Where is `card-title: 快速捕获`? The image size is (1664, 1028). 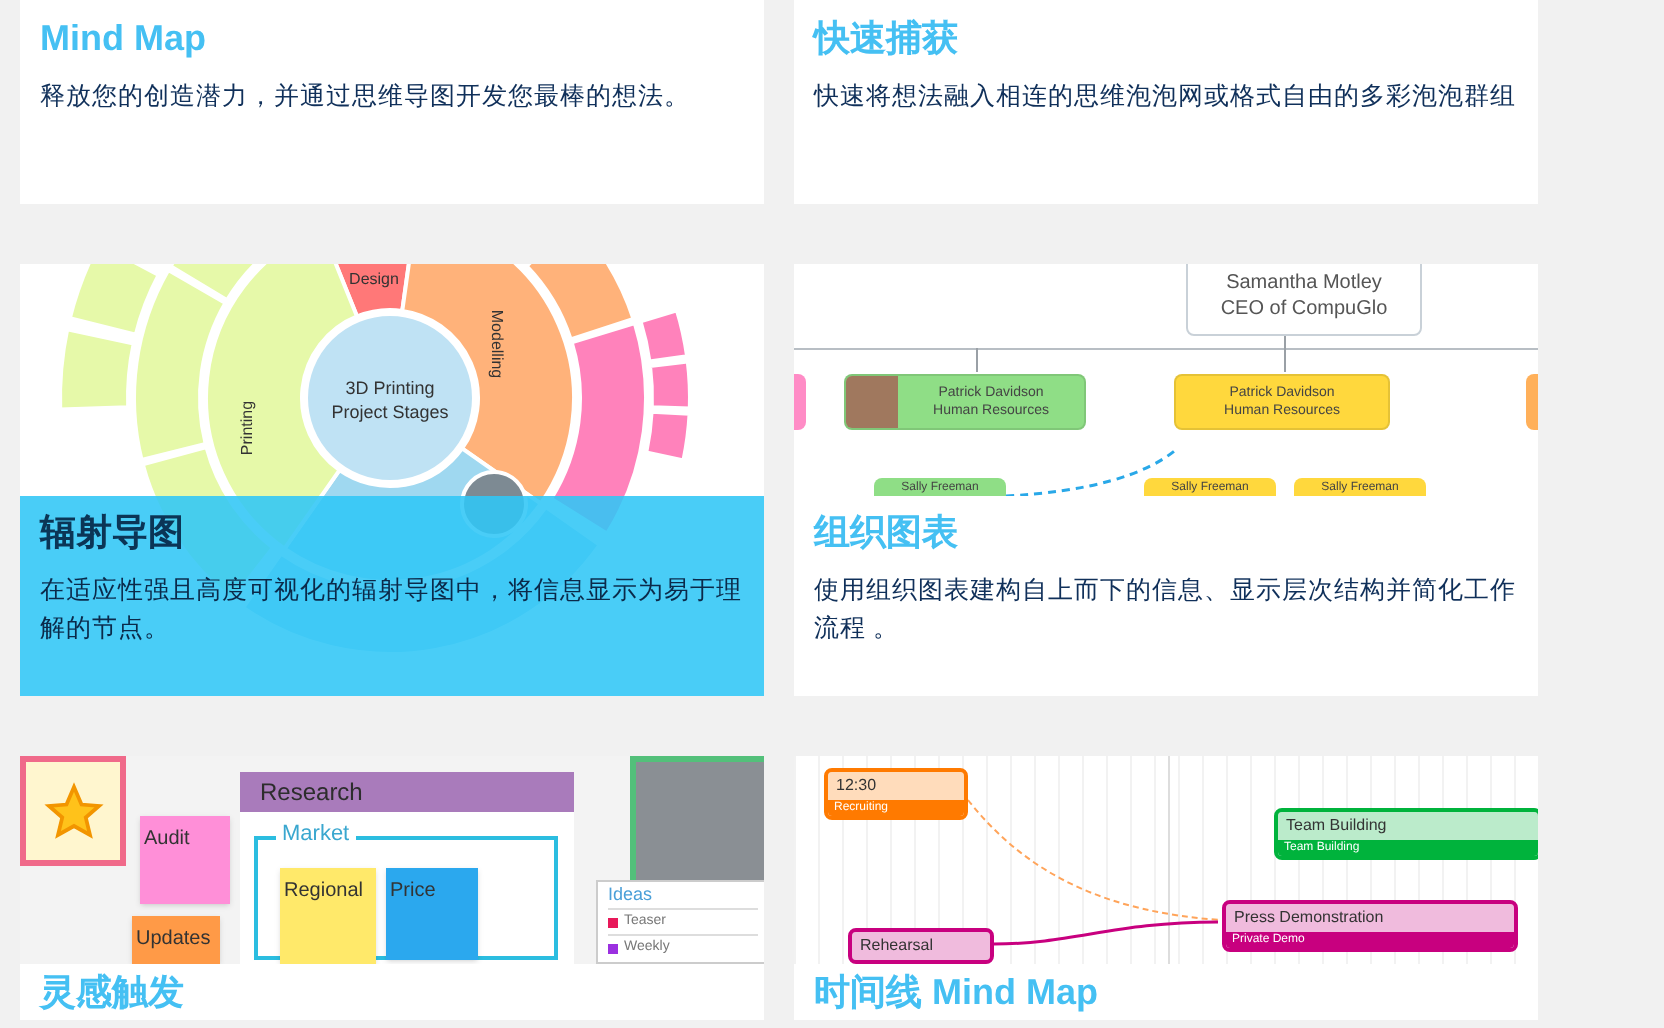
card-title: 快速捕获 is located at coordinates (887, 39).